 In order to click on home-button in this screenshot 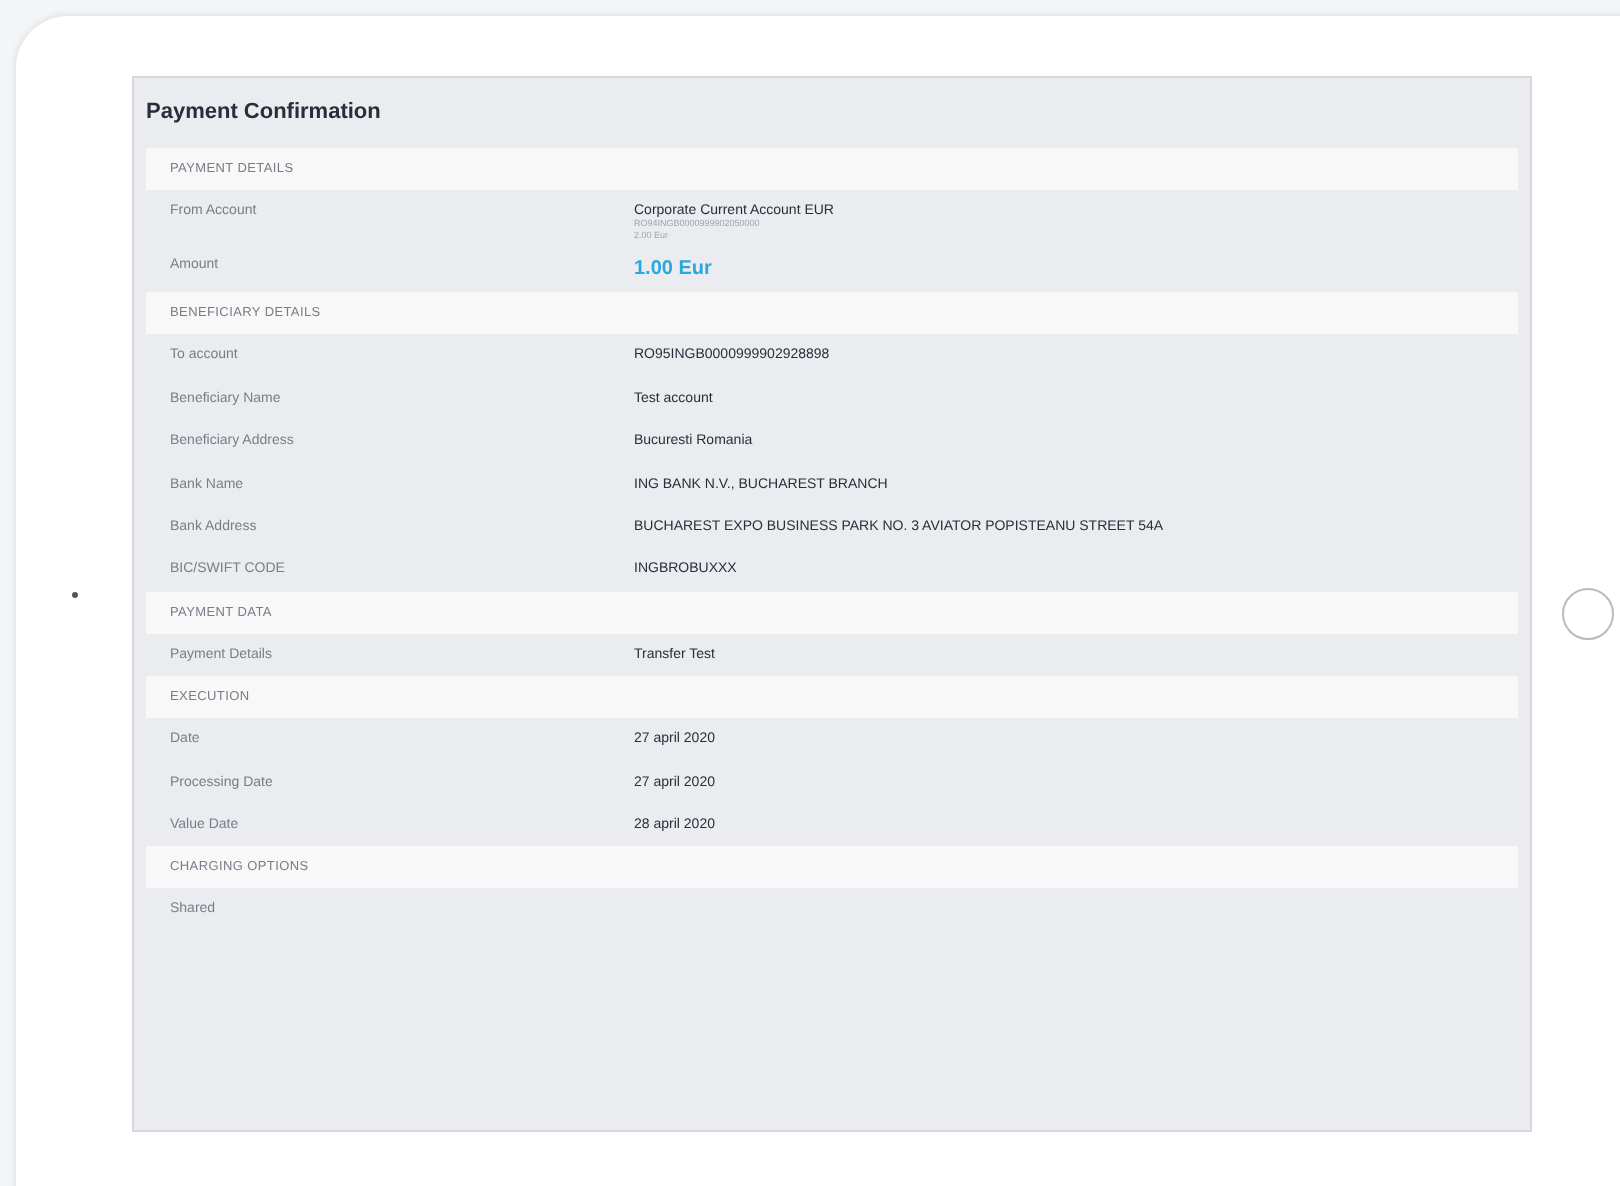, I will do `click(1588, 614)`.